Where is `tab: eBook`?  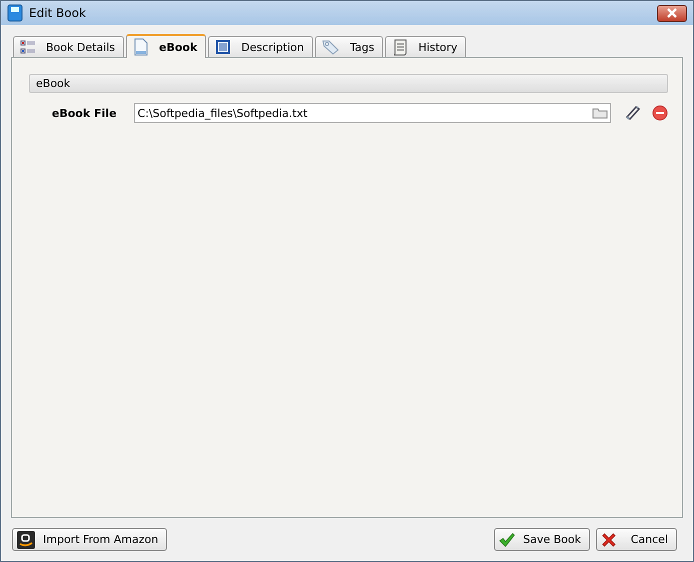 tab: eBook is located at coordinates (166, 46).